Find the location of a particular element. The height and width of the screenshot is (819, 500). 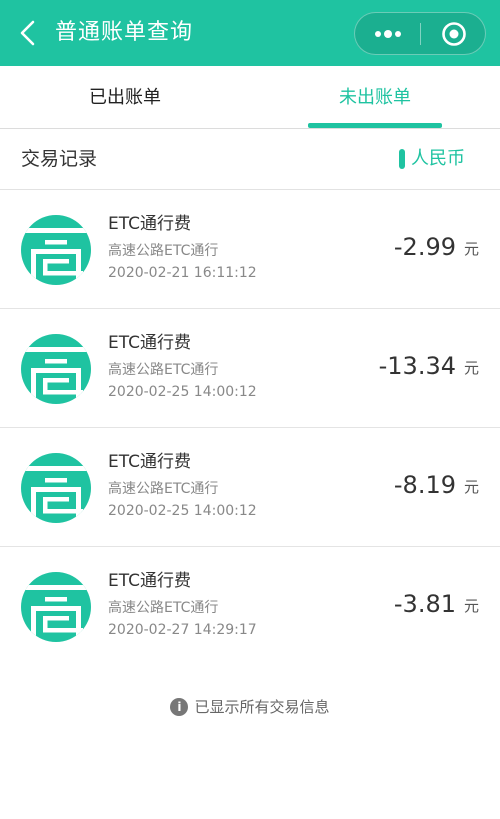

mini-program-capsule is located at coordinates (420, 33).